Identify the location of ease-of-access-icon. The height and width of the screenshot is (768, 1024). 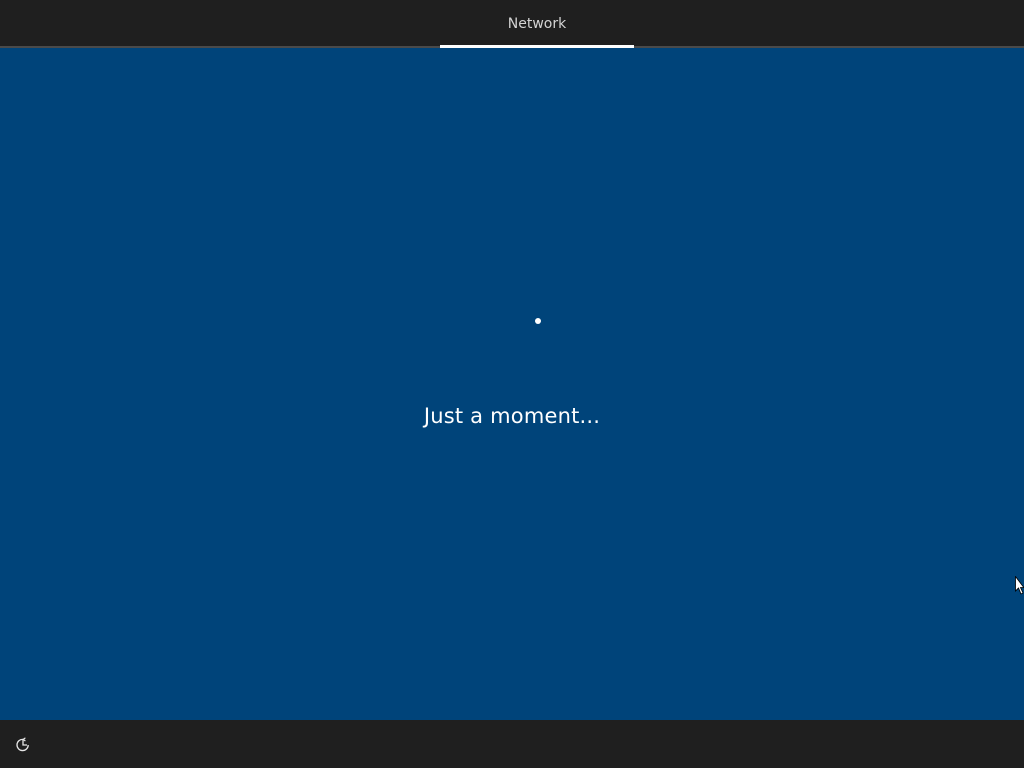
(22, 744).